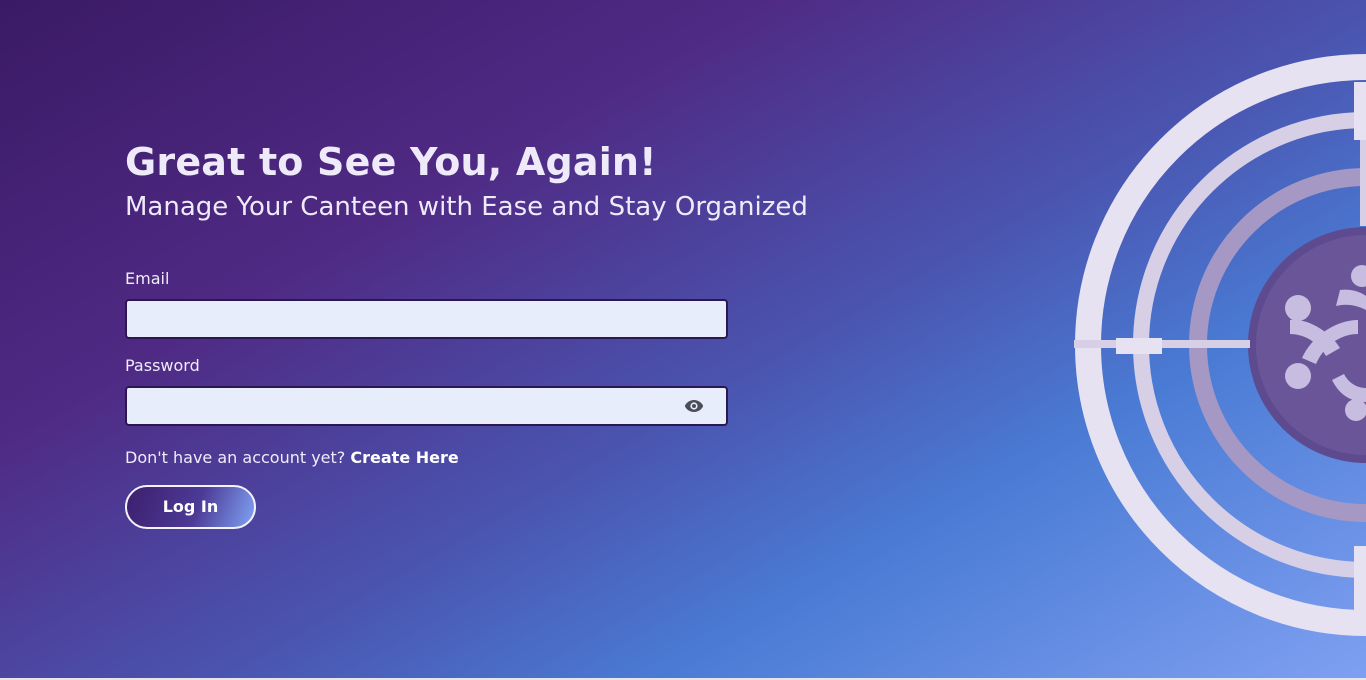  I want to click on email-label: Email, so click(147, 278).